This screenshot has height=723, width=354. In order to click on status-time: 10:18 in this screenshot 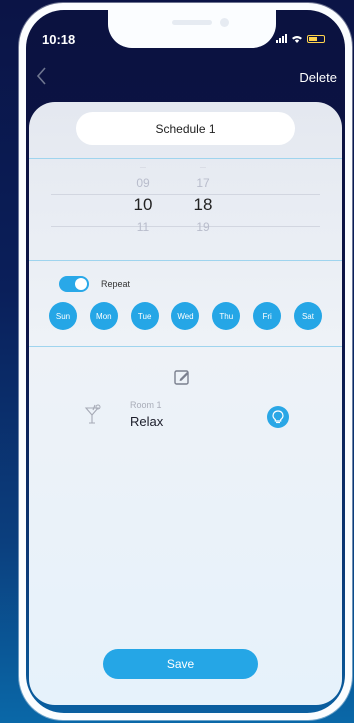, I will do `click(59, 39)`.